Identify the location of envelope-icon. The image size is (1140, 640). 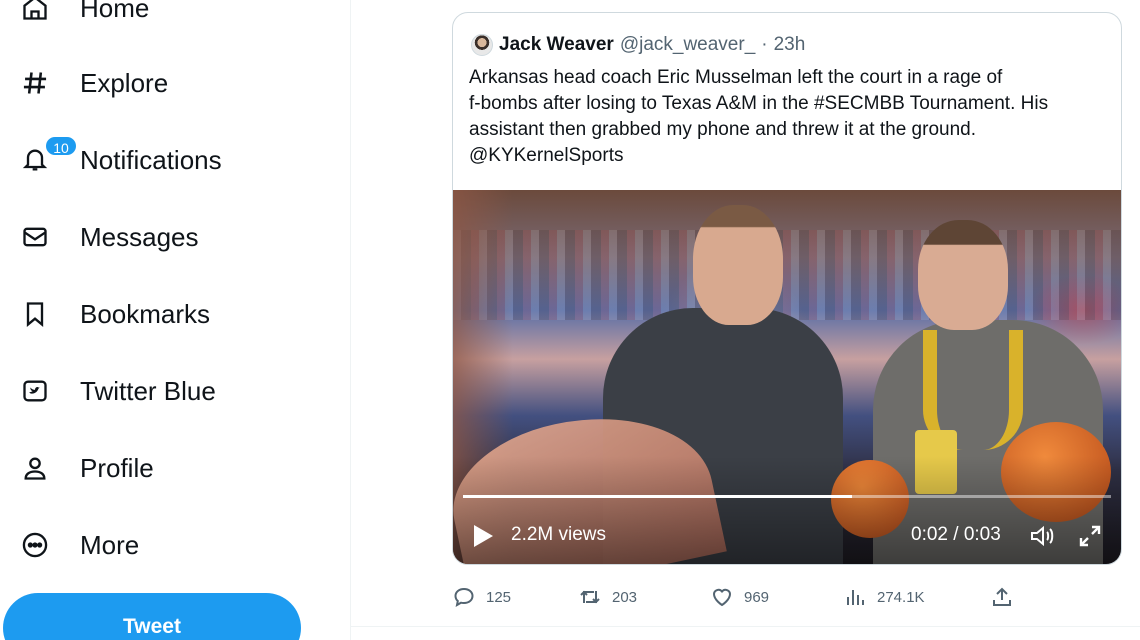
(35, 237).